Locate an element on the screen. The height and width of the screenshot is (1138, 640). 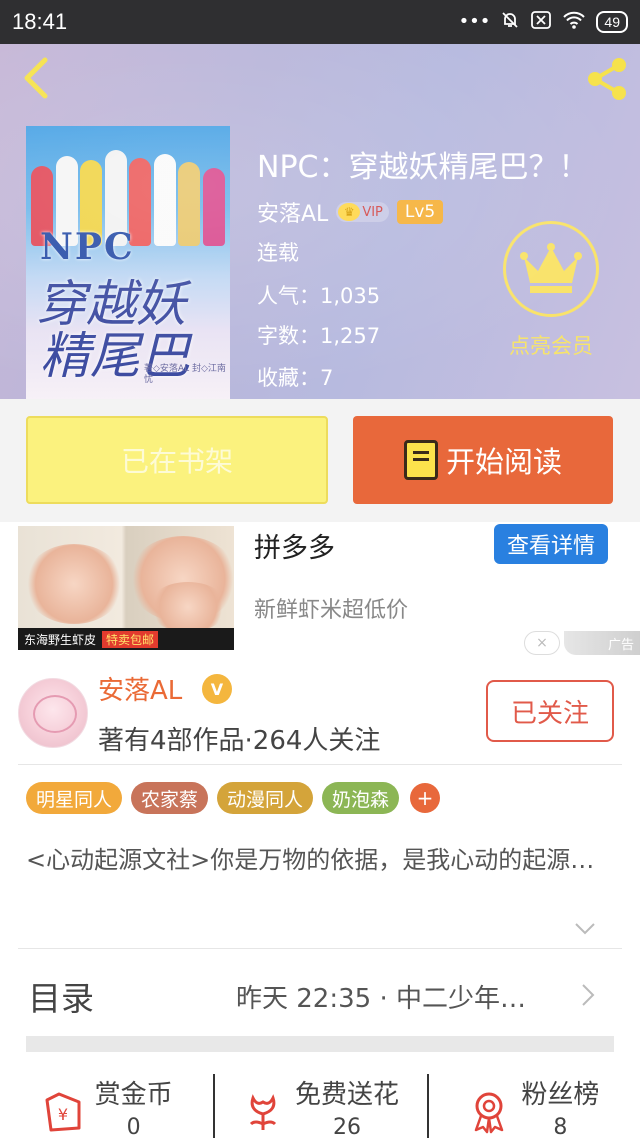
action-count: 26 is located at coordinates (346, 1126).